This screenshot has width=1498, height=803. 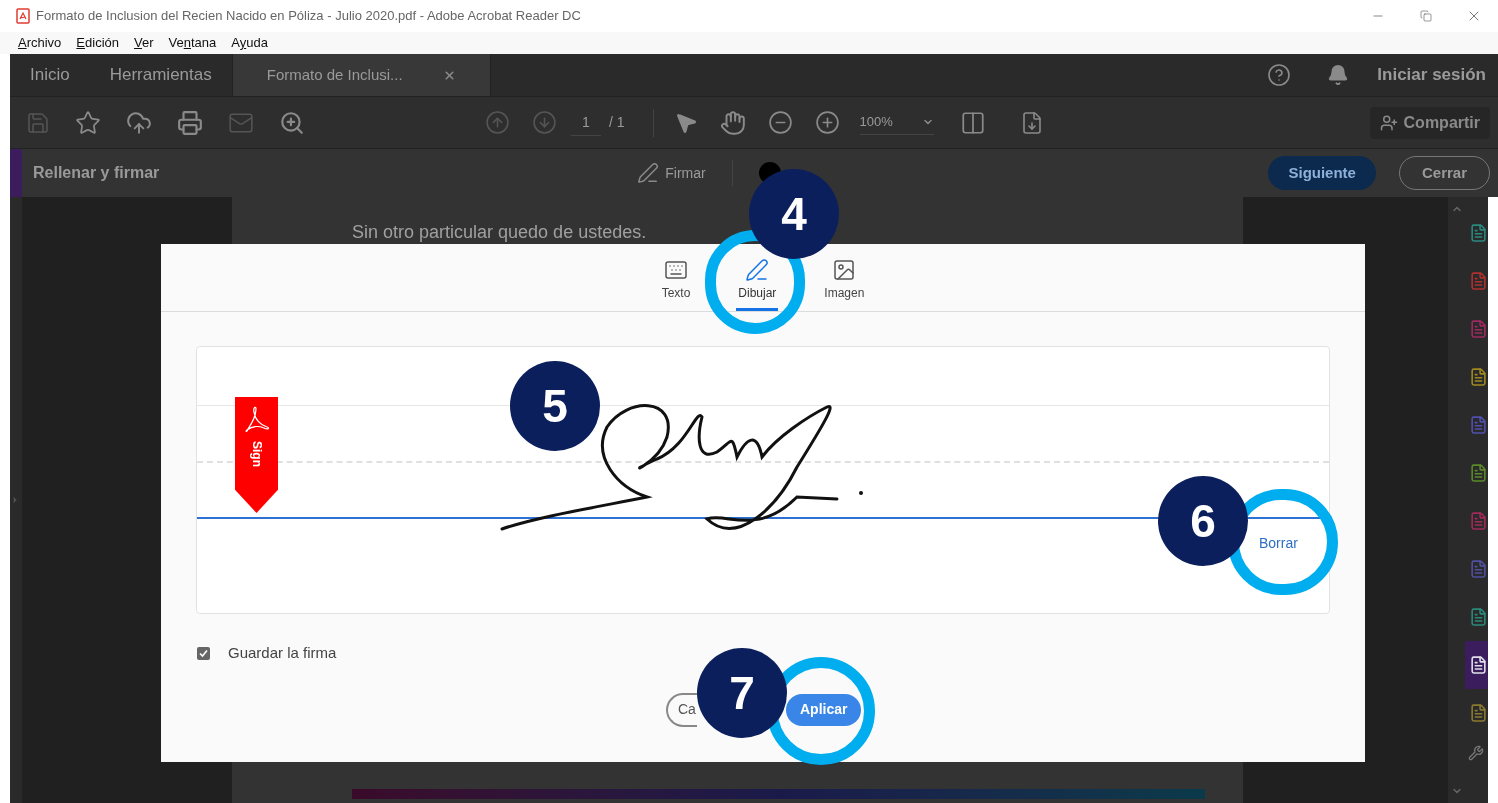 I want to click on sign-button: Firmar, so click(x=671, y=173).